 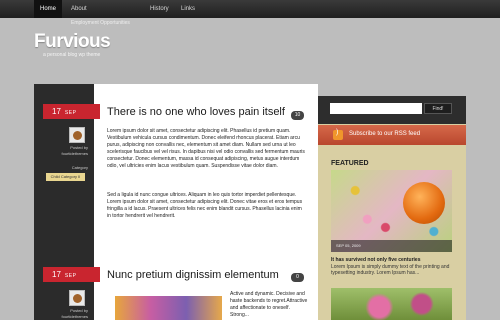 I want to click on category-badge: Child Category II, so click(x=65, y=177).